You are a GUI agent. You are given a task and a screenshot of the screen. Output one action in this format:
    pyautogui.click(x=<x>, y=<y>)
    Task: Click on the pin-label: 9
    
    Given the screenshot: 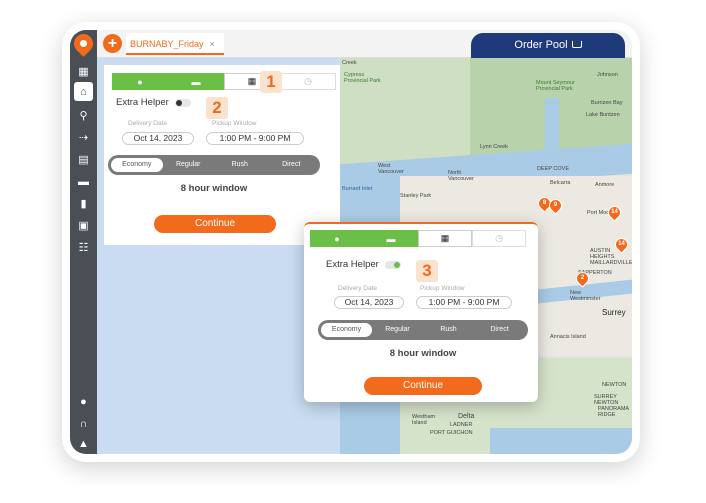 What is the action you would take?
    pyautogui.click(x=555, y=205)
    